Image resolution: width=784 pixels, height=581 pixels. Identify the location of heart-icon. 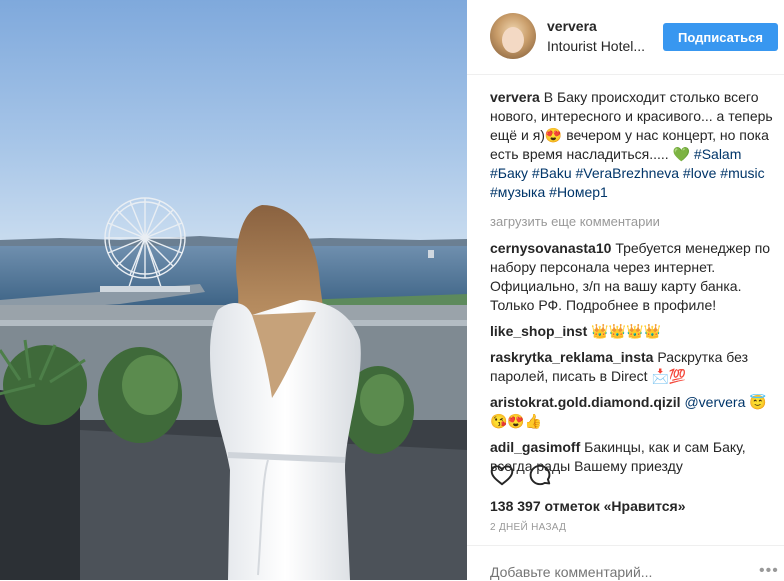
(502, 475).